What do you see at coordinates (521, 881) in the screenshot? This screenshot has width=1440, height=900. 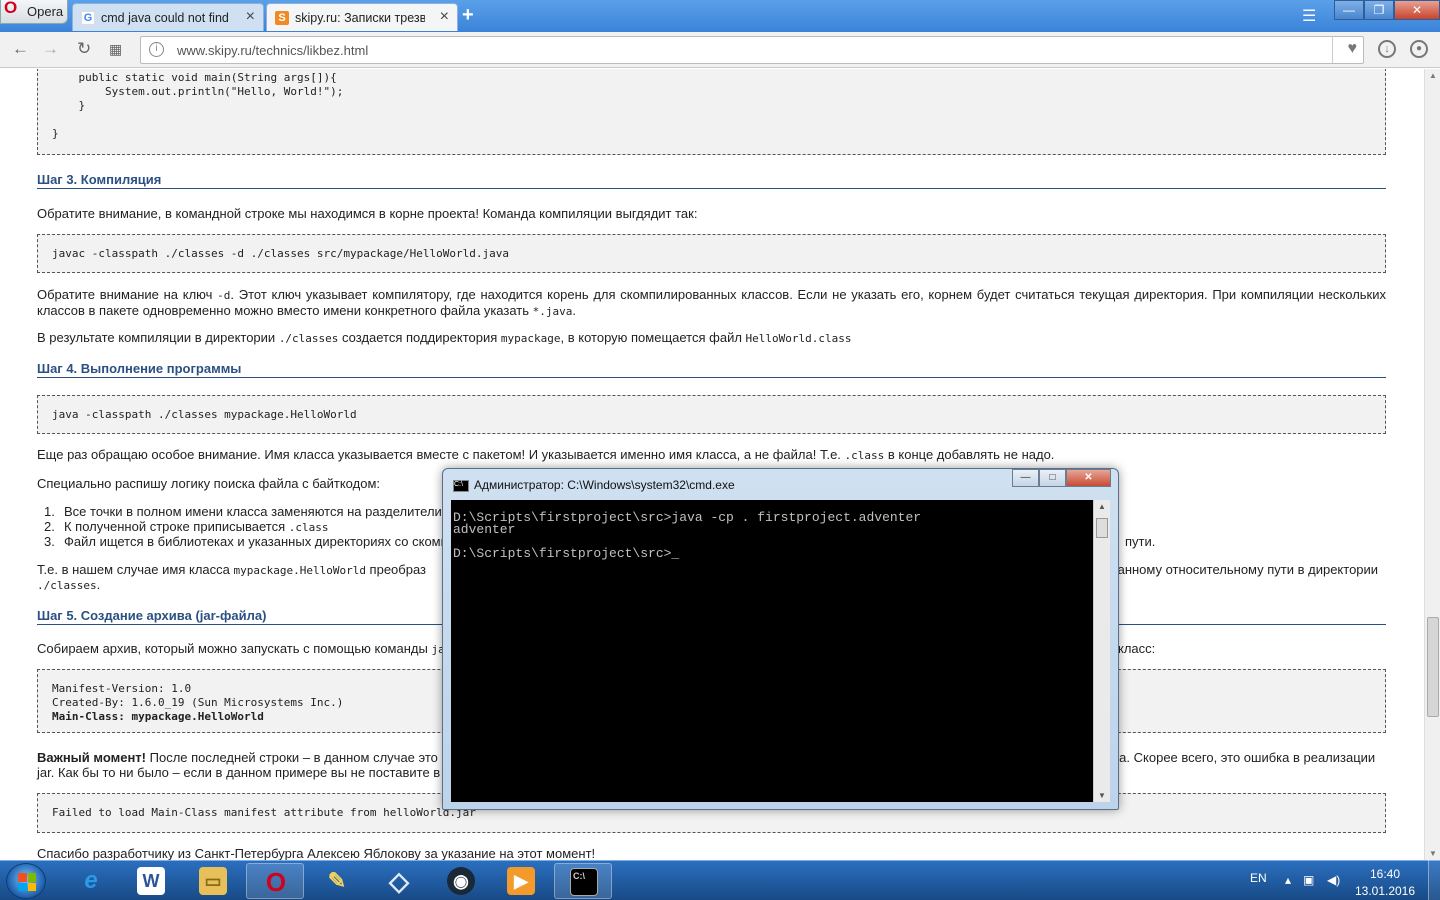 I see `taskbar-media-player: ▶` at bounding box center [521, 881].